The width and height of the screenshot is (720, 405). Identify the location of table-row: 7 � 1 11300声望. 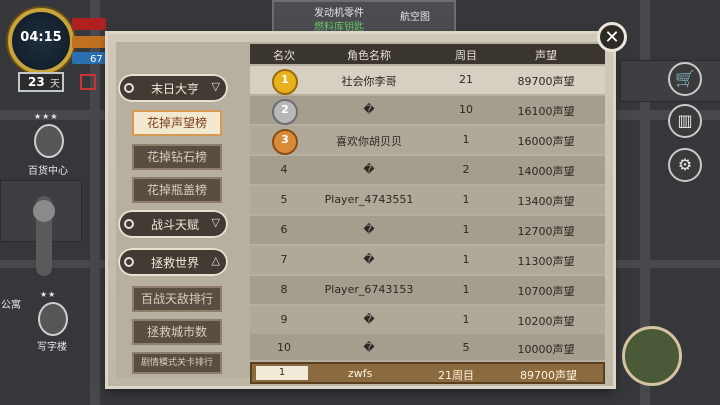
(427, 260).